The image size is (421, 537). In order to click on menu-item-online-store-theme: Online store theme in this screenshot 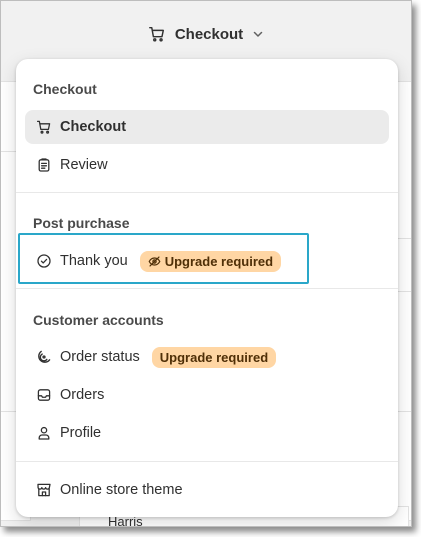, I will do `click(207, 490)`.